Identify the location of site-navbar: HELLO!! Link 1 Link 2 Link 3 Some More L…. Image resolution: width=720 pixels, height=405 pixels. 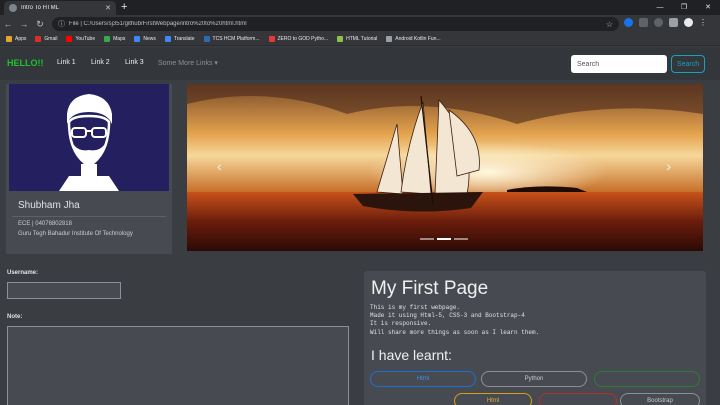
(360, 63).